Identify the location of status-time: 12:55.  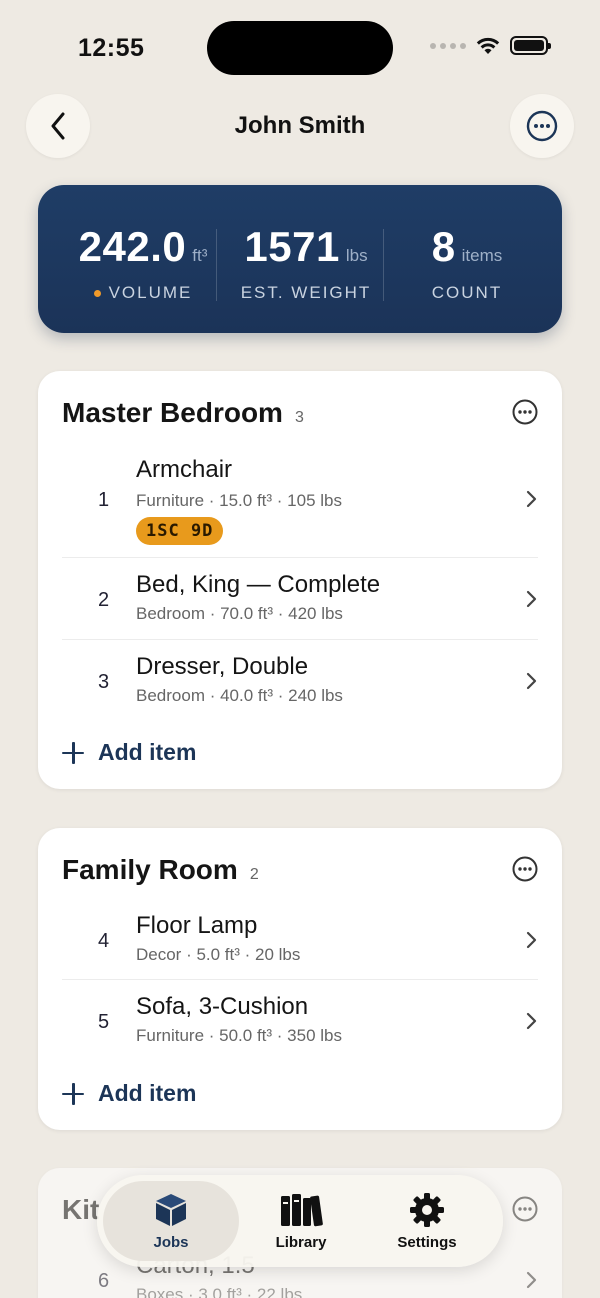
(111, 48).